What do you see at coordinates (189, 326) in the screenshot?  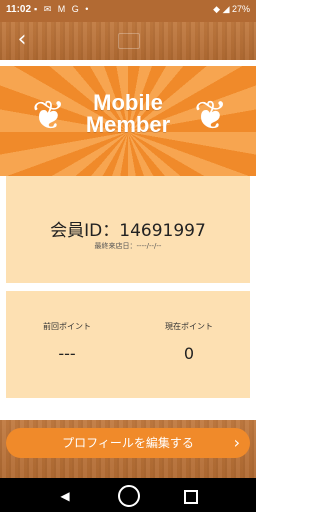 I see `current-points-label: 現在ポイント` at bounding box center [189, 326].